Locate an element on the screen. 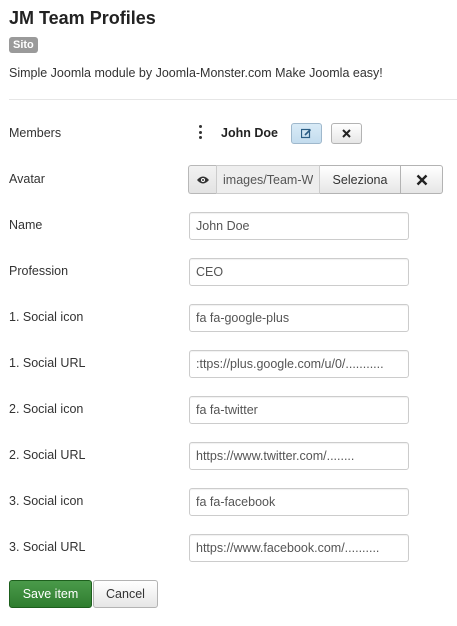  name-label: Name is located at coordinates (26, 225).